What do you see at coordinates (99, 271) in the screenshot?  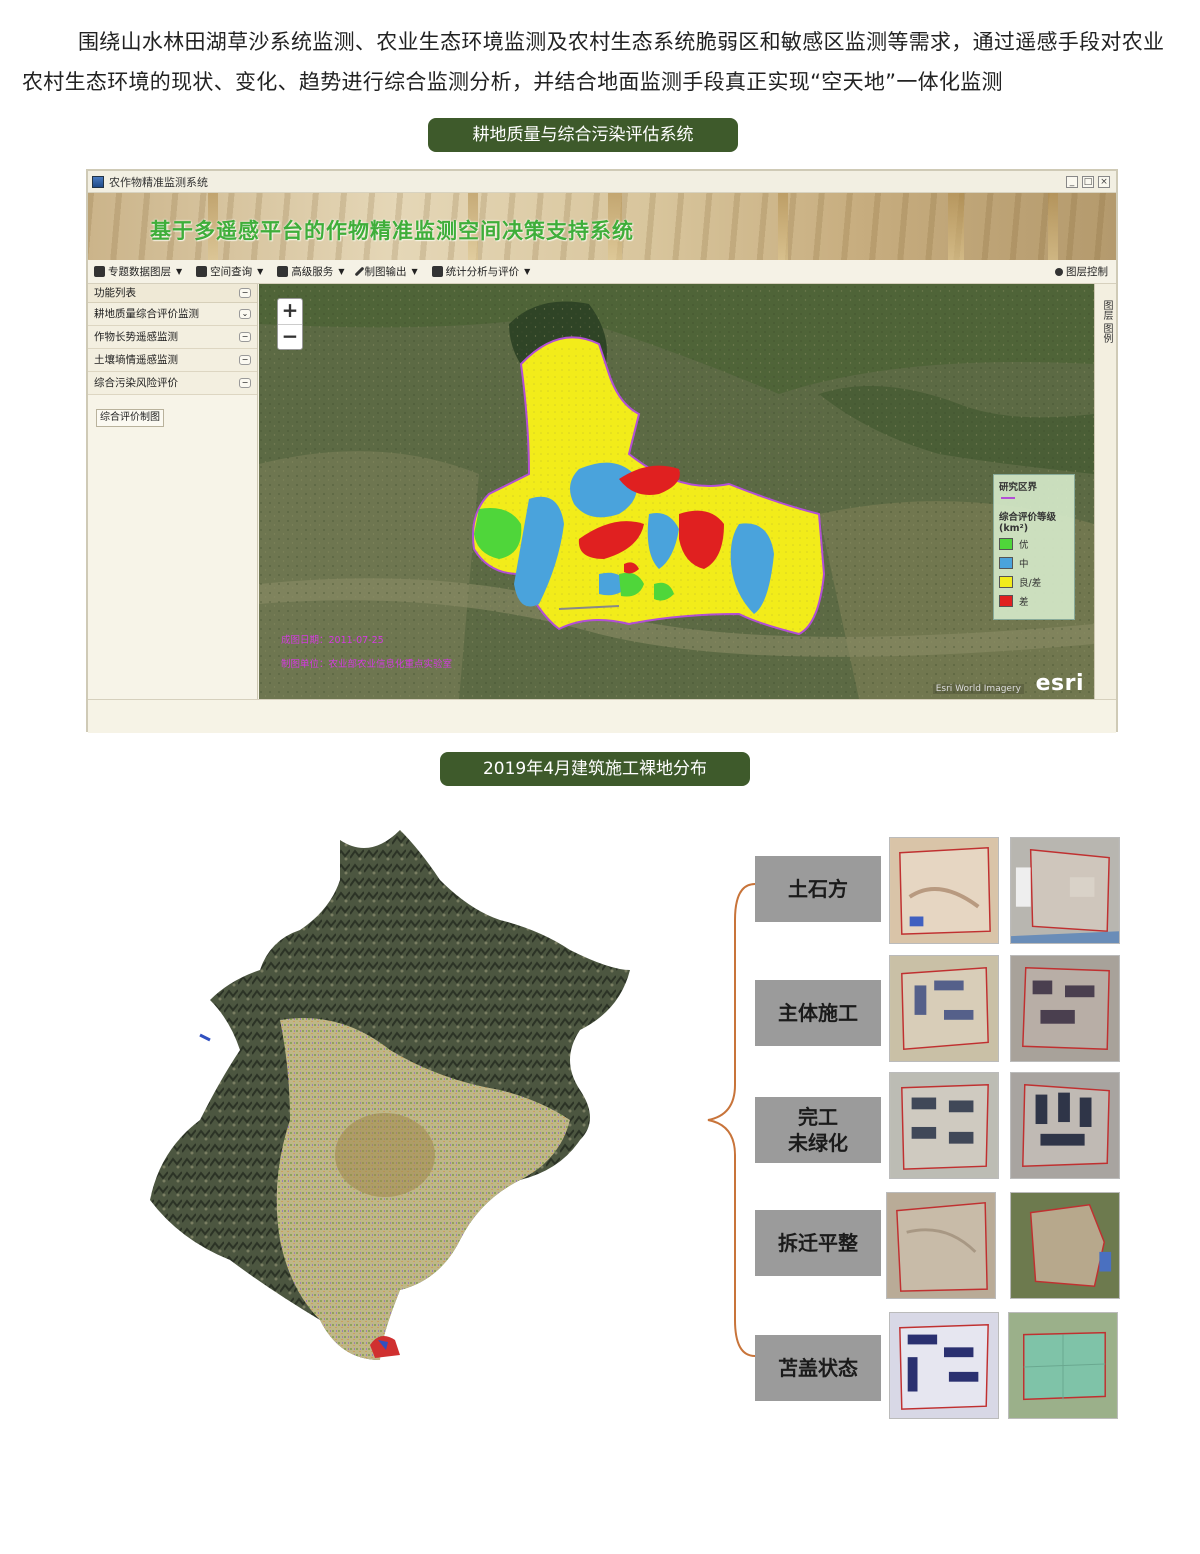 I see `layers-icon` at bounding box center [99, 271].